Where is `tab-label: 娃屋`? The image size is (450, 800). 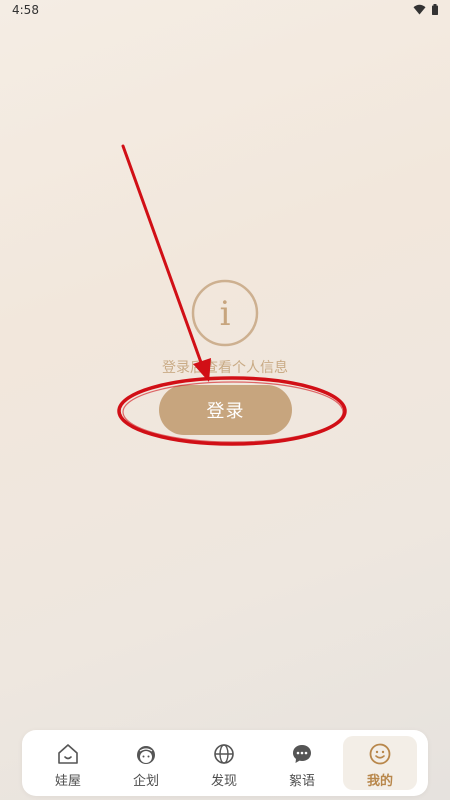 tab-label: 娃屋 is located at coordinates (67, 781).